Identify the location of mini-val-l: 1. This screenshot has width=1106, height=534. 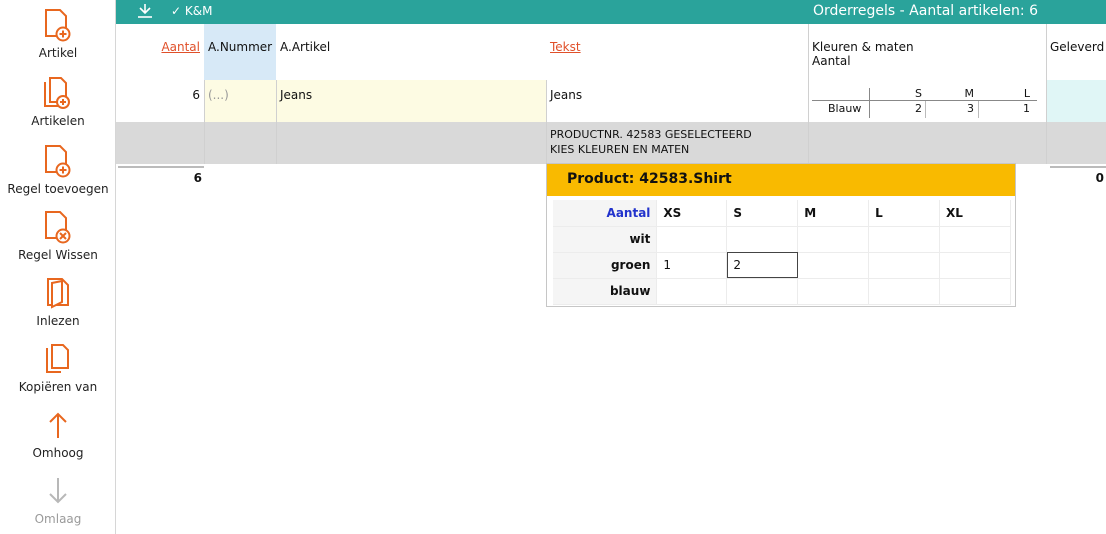
(1026, 108).